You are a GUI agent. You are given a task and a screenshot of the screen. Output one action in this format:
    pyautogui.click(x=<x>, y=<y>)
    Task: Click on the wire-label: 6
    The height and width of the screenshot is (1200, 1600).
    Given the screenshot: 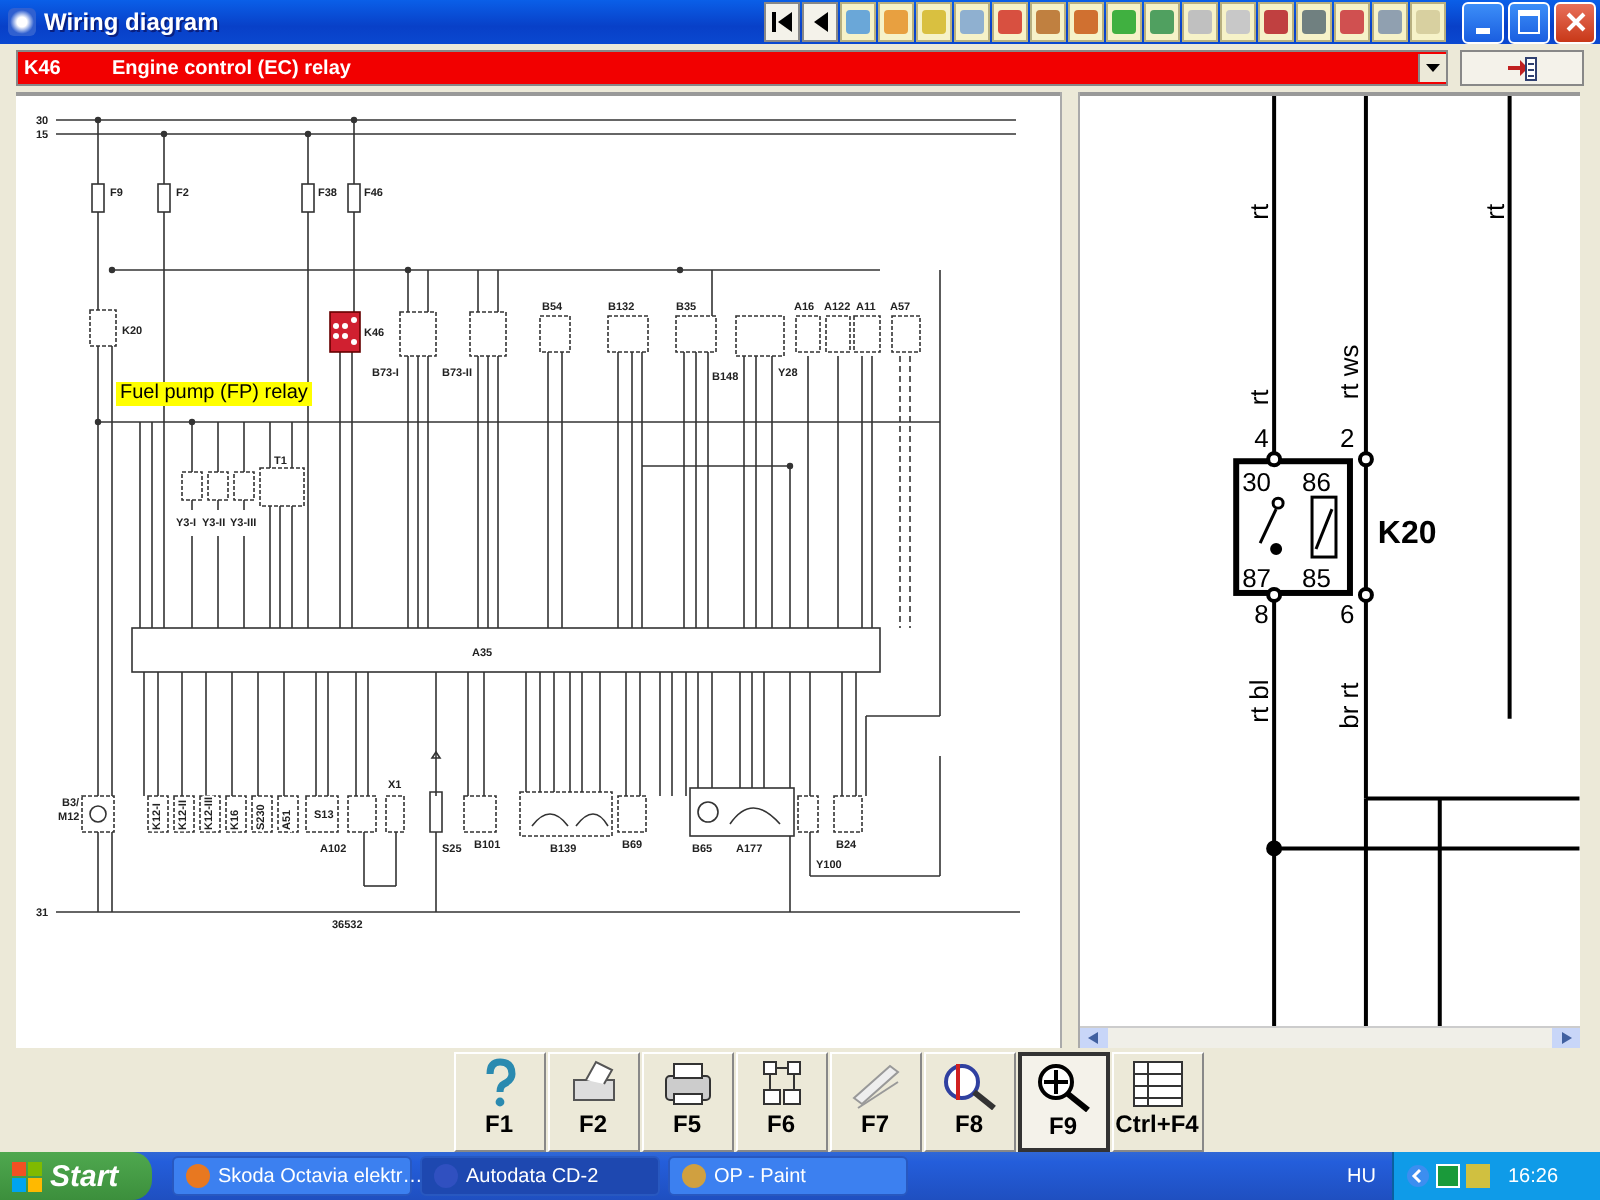 What is the action you would take?
    pyautogui.click(x=1347, y=613)
    